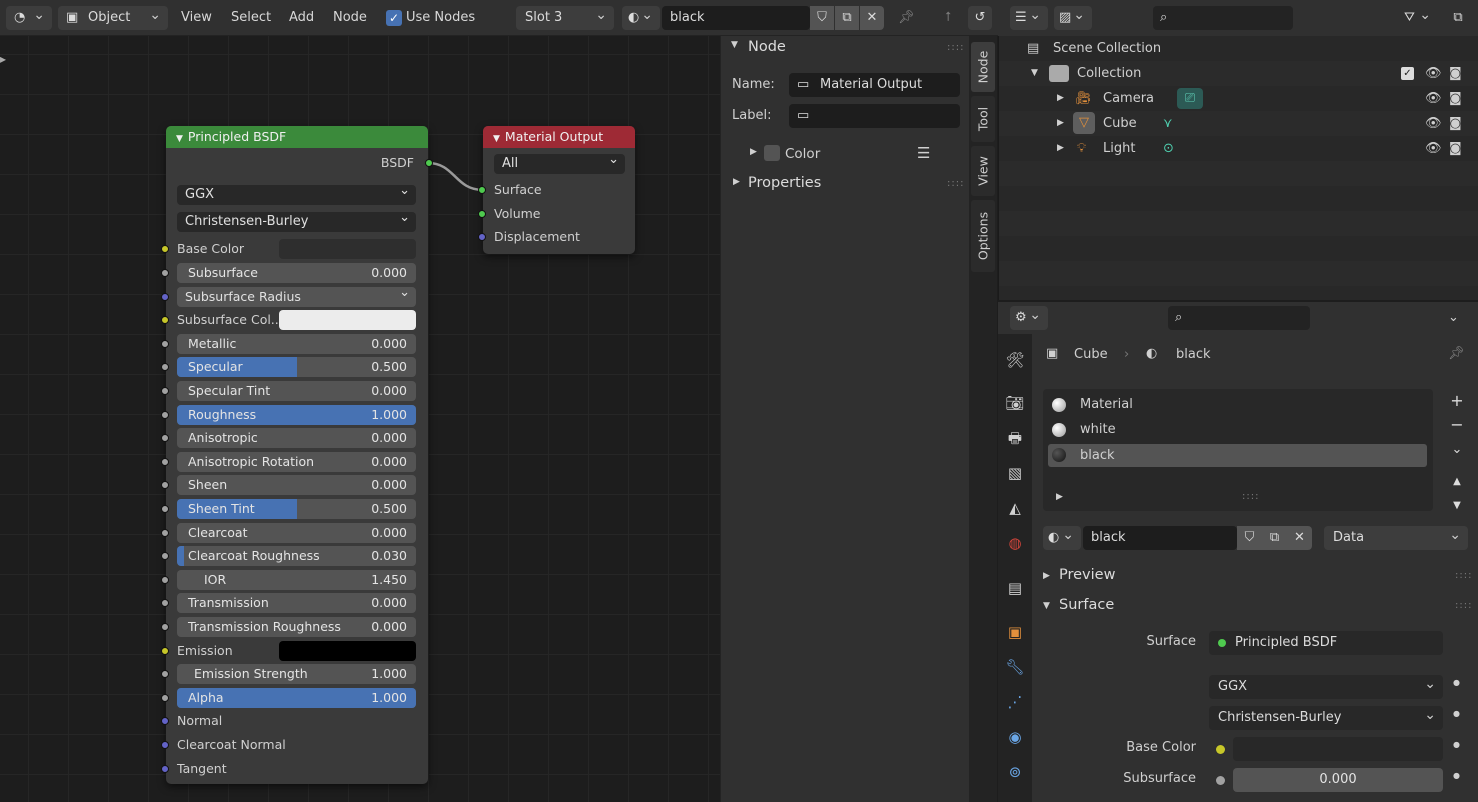  I want to click on surface-collapse-icon: ▼, so click(1046, 606).